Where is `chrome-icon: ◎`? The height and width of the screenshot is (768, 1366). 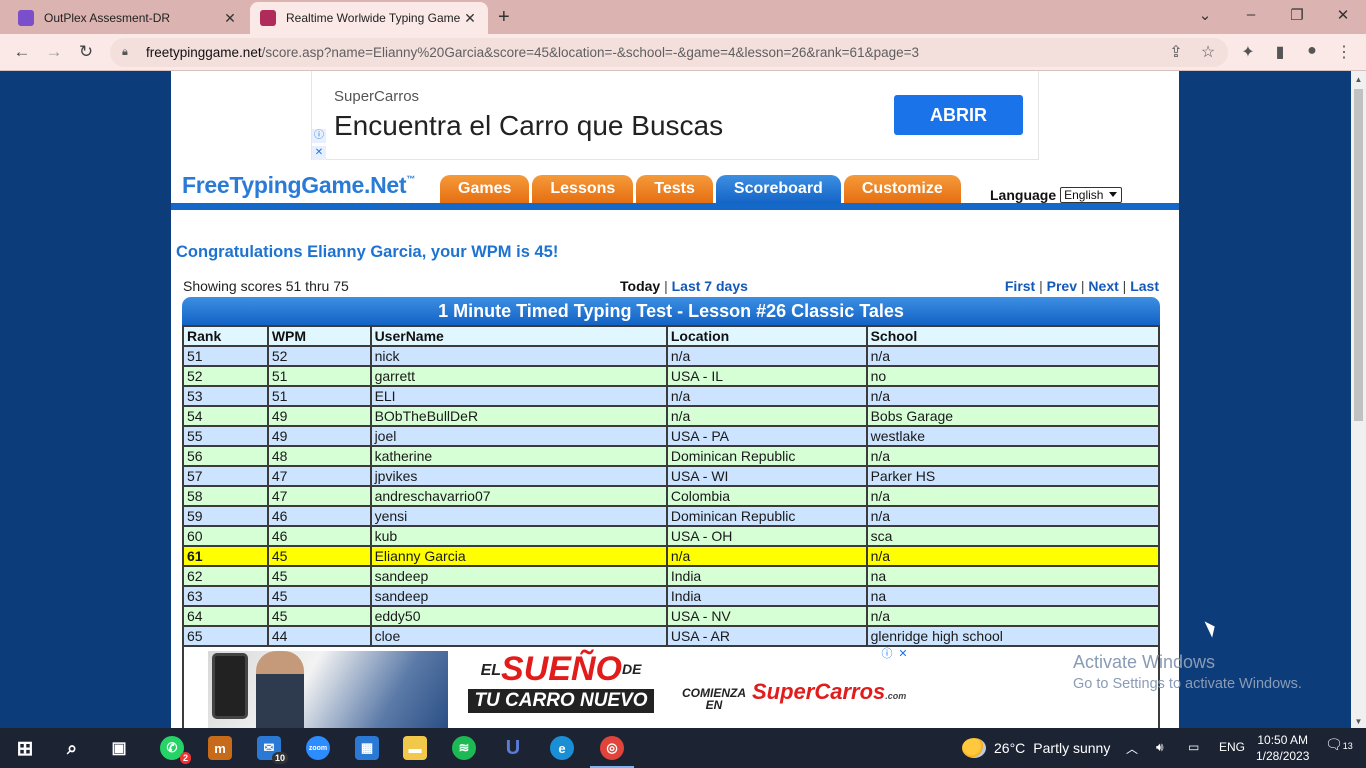 chrome-icon: ◎ is located at coordinates (612, 752).